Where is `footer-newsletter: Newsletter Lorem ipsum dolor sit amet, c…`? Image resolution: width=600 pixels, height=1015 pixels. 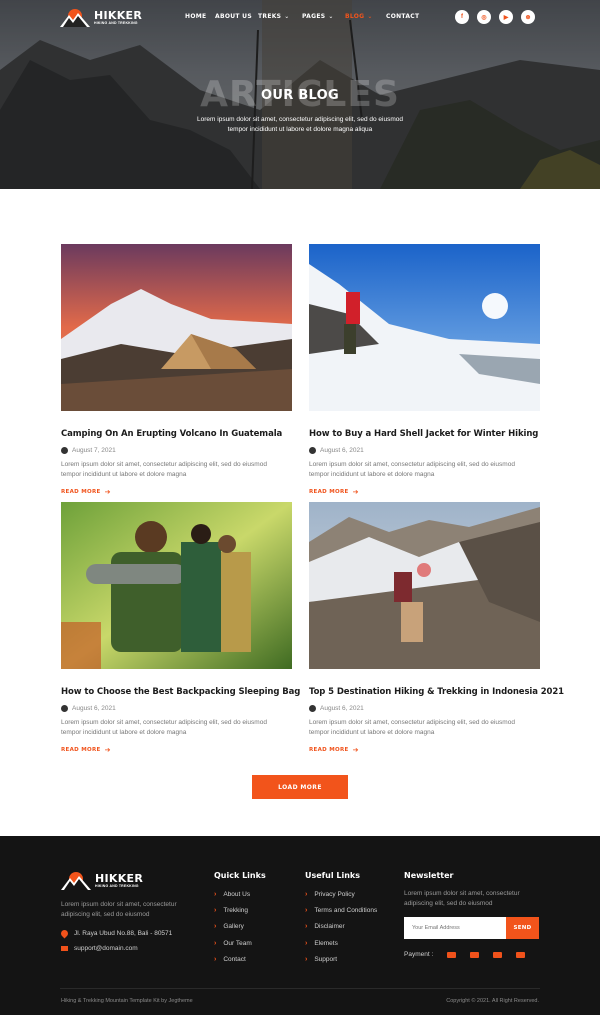
footer-newsletter: Newsletter Lorem ipsum dolor sit amet, c… is located at coordinates (472, 890).